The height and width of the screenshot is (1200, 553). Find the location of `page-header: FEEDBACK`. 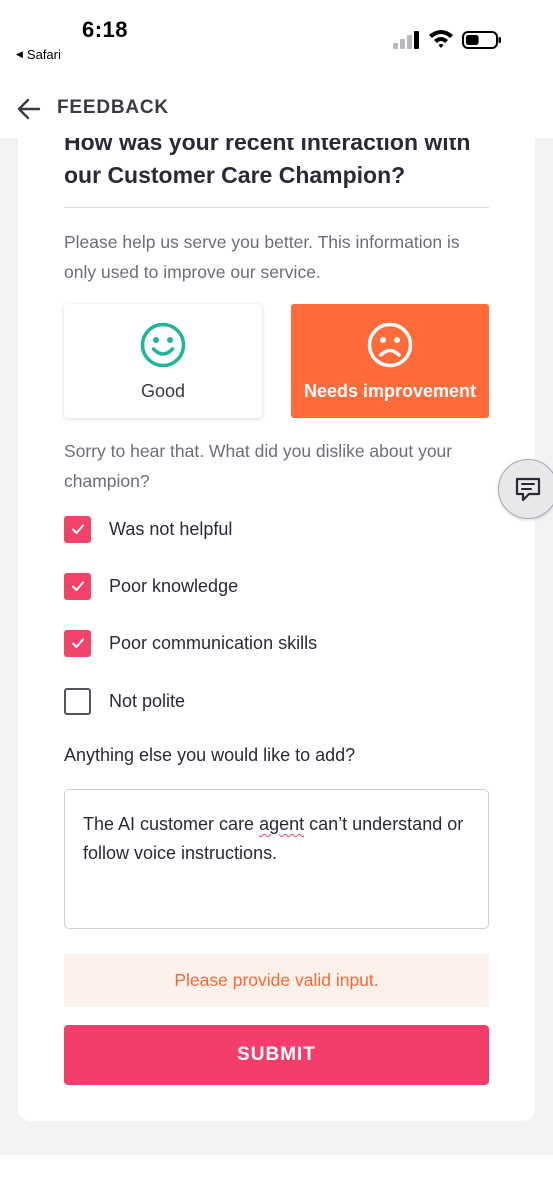

page-header: FEEDBACK is located at coordinates (276, 113).